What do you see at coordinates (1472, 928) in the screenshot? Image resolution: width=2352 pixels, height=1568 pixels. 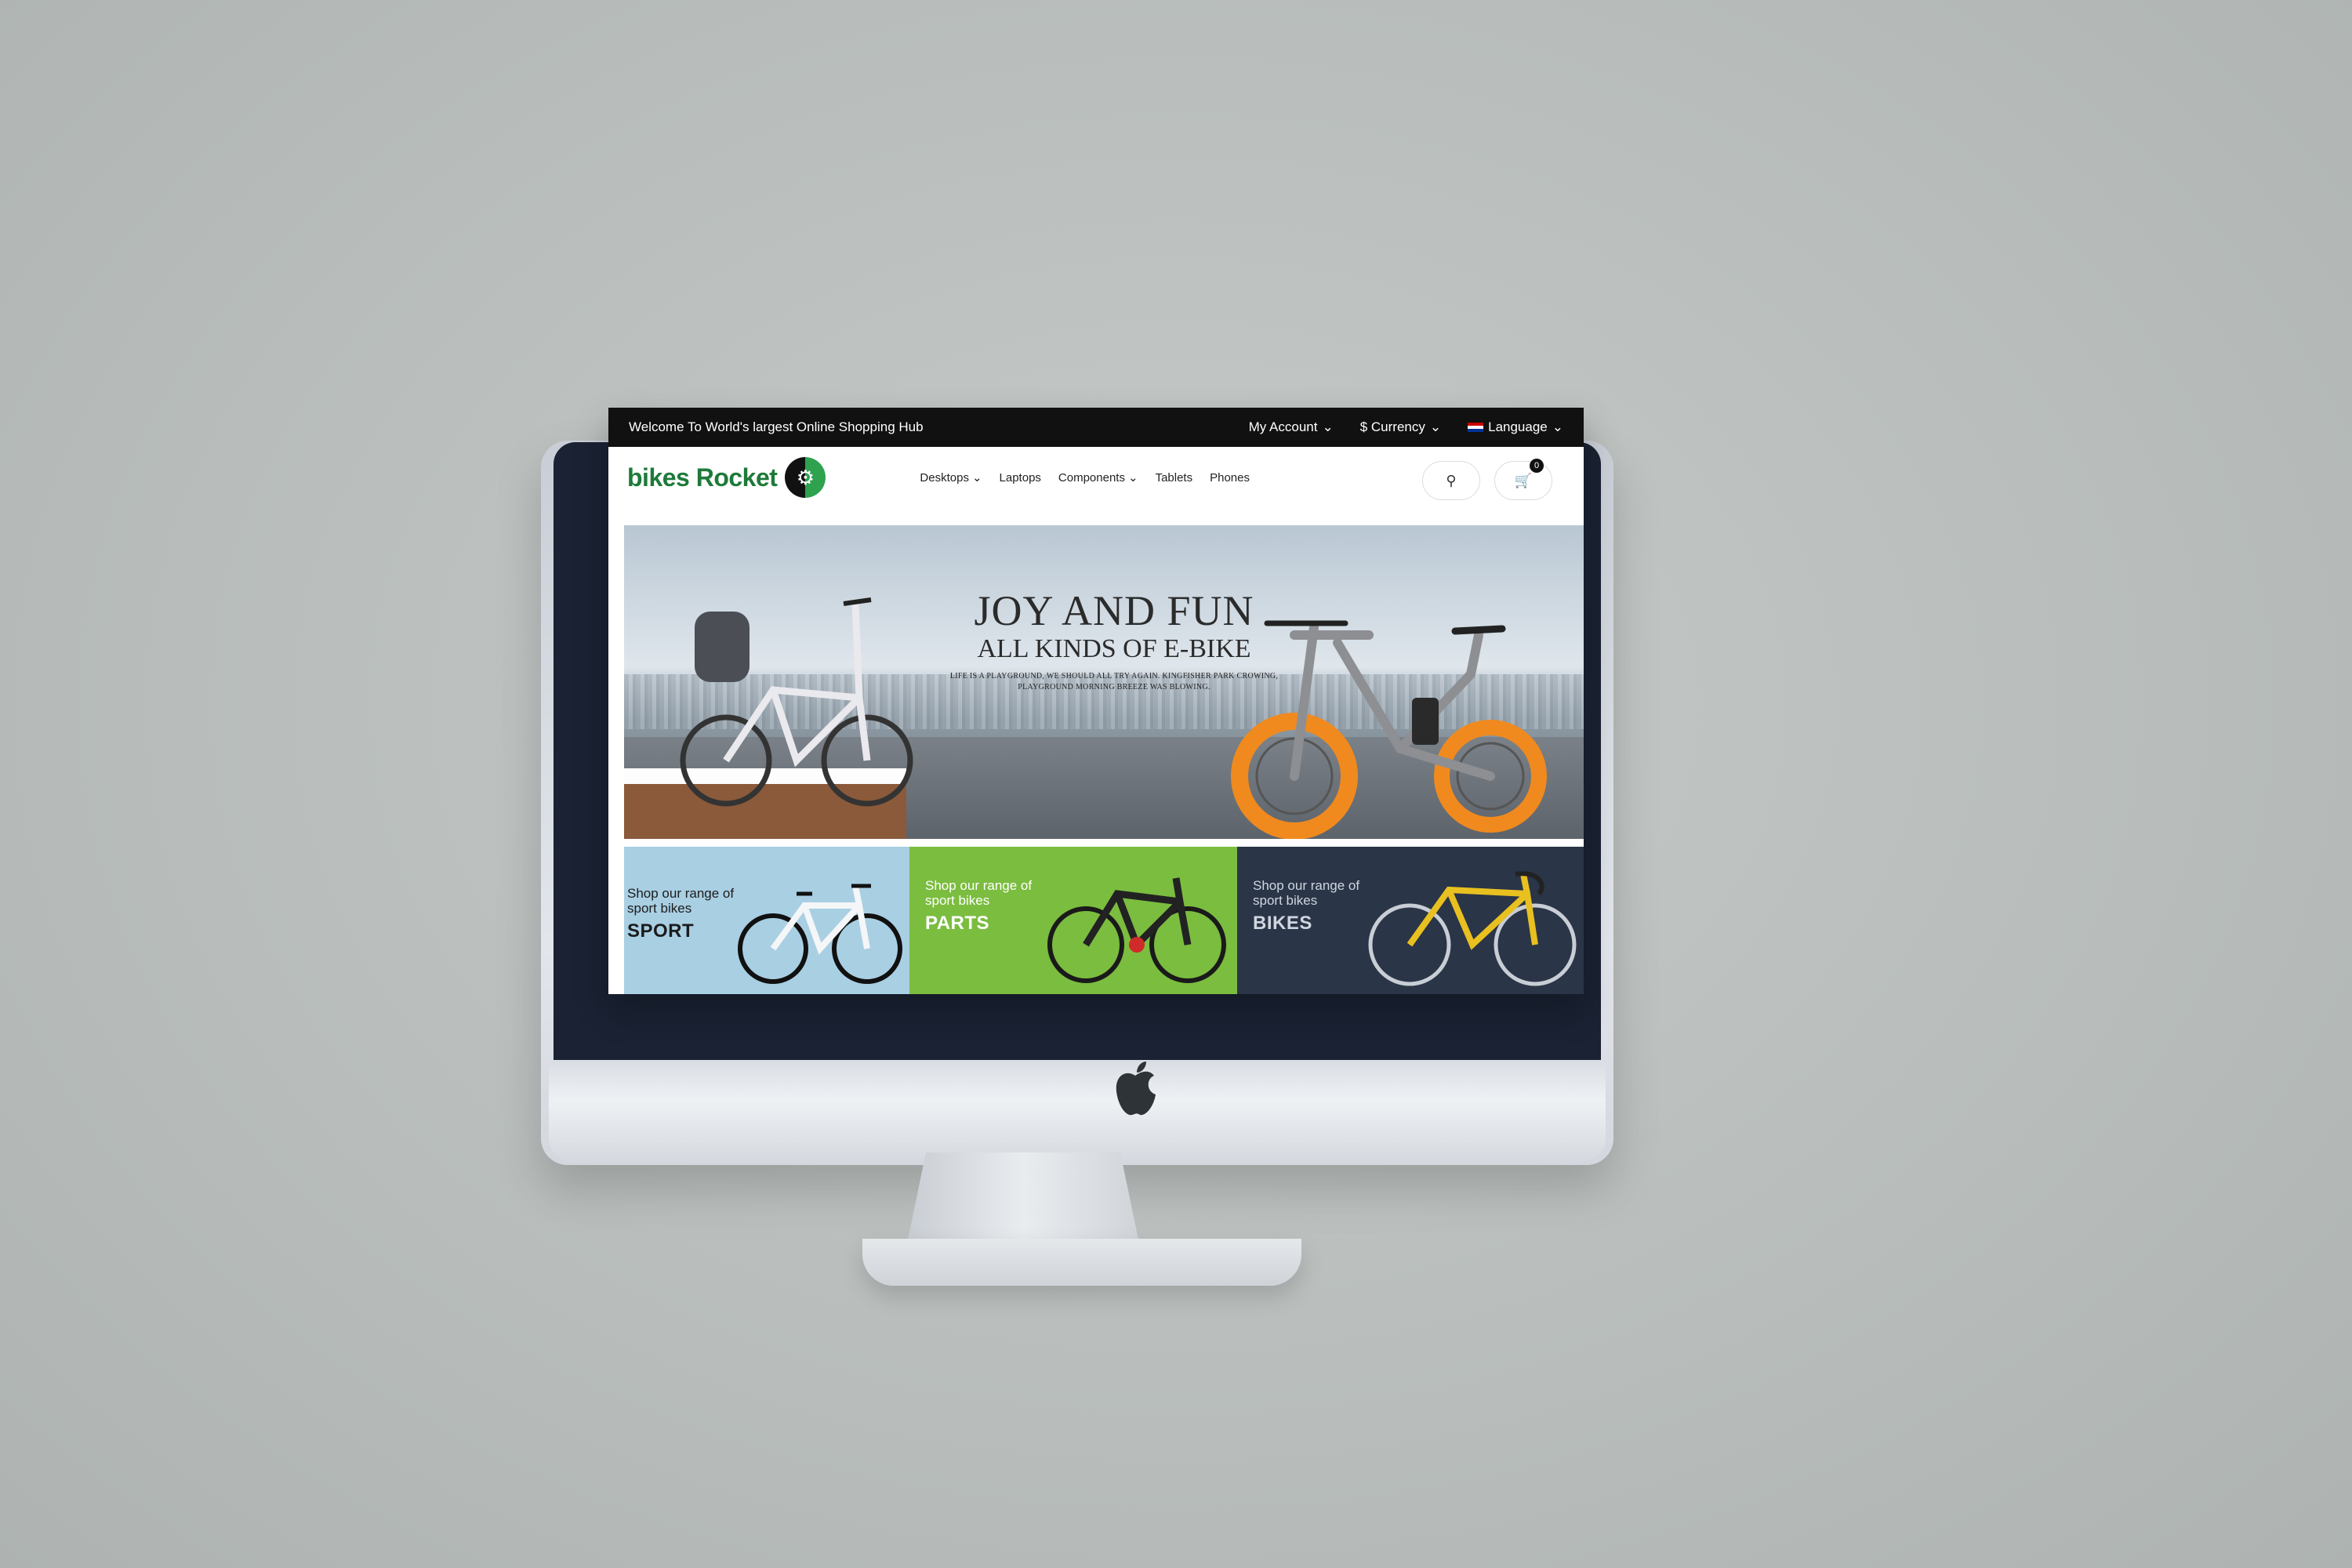 I see `fixie-bike-image` at bounding box center [1472, 928].